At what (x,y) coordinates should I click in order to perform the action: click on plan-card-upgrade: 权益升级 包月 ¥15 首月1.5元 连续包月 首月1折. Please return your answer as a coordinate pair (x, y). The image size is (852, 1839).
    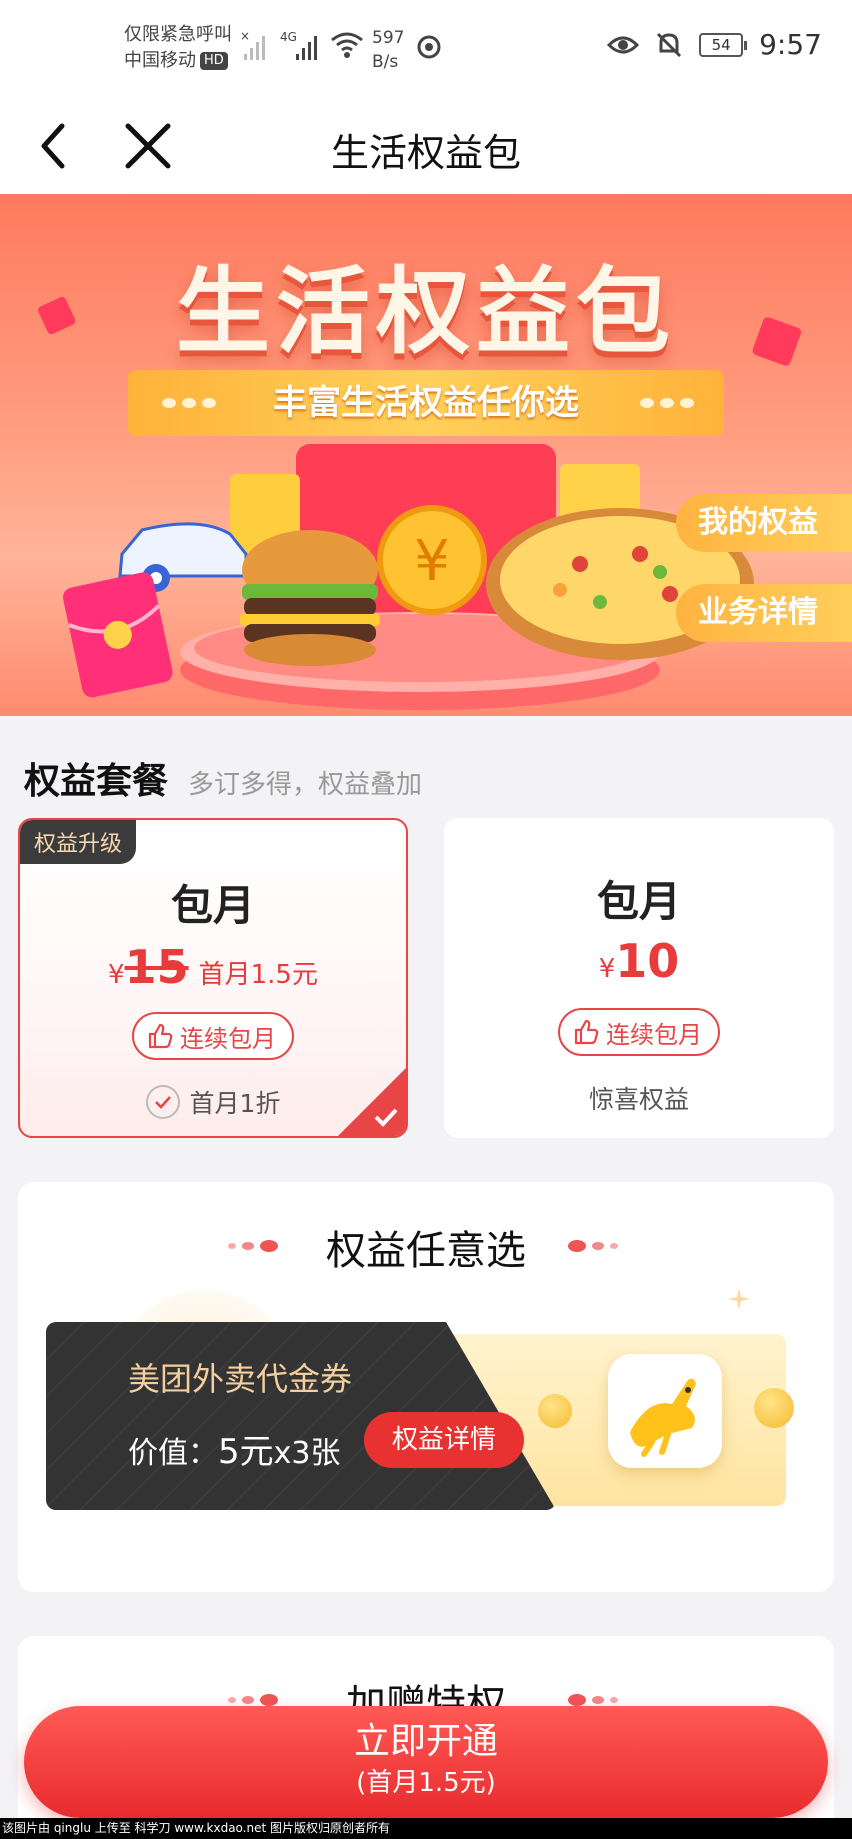
    Looking at the image, I should click on (213, 978).